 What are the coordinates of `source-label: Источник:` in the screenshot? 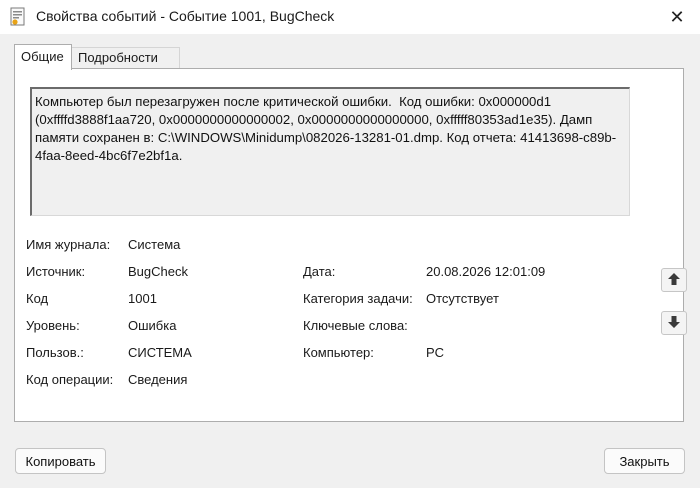 It's located at (56, 271).